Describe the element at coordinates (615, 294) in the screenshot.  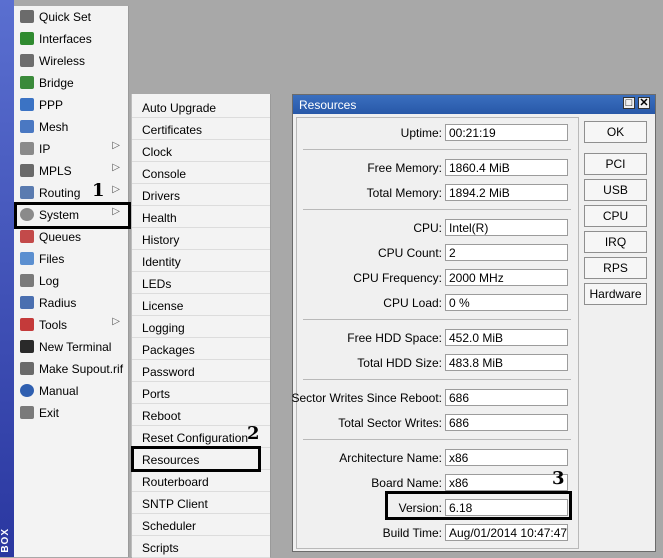
I see `hardware-button: Hardware` at that location.